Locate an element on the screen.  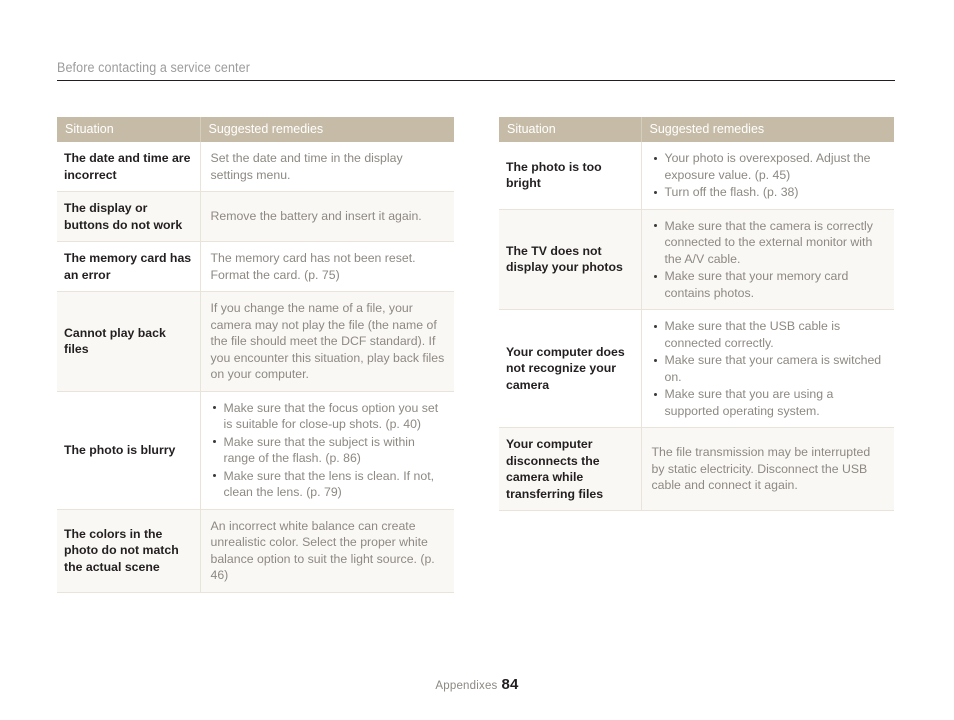
remedy-cell: Remove the battery and insert it again. is located at coordinates (327, 216).